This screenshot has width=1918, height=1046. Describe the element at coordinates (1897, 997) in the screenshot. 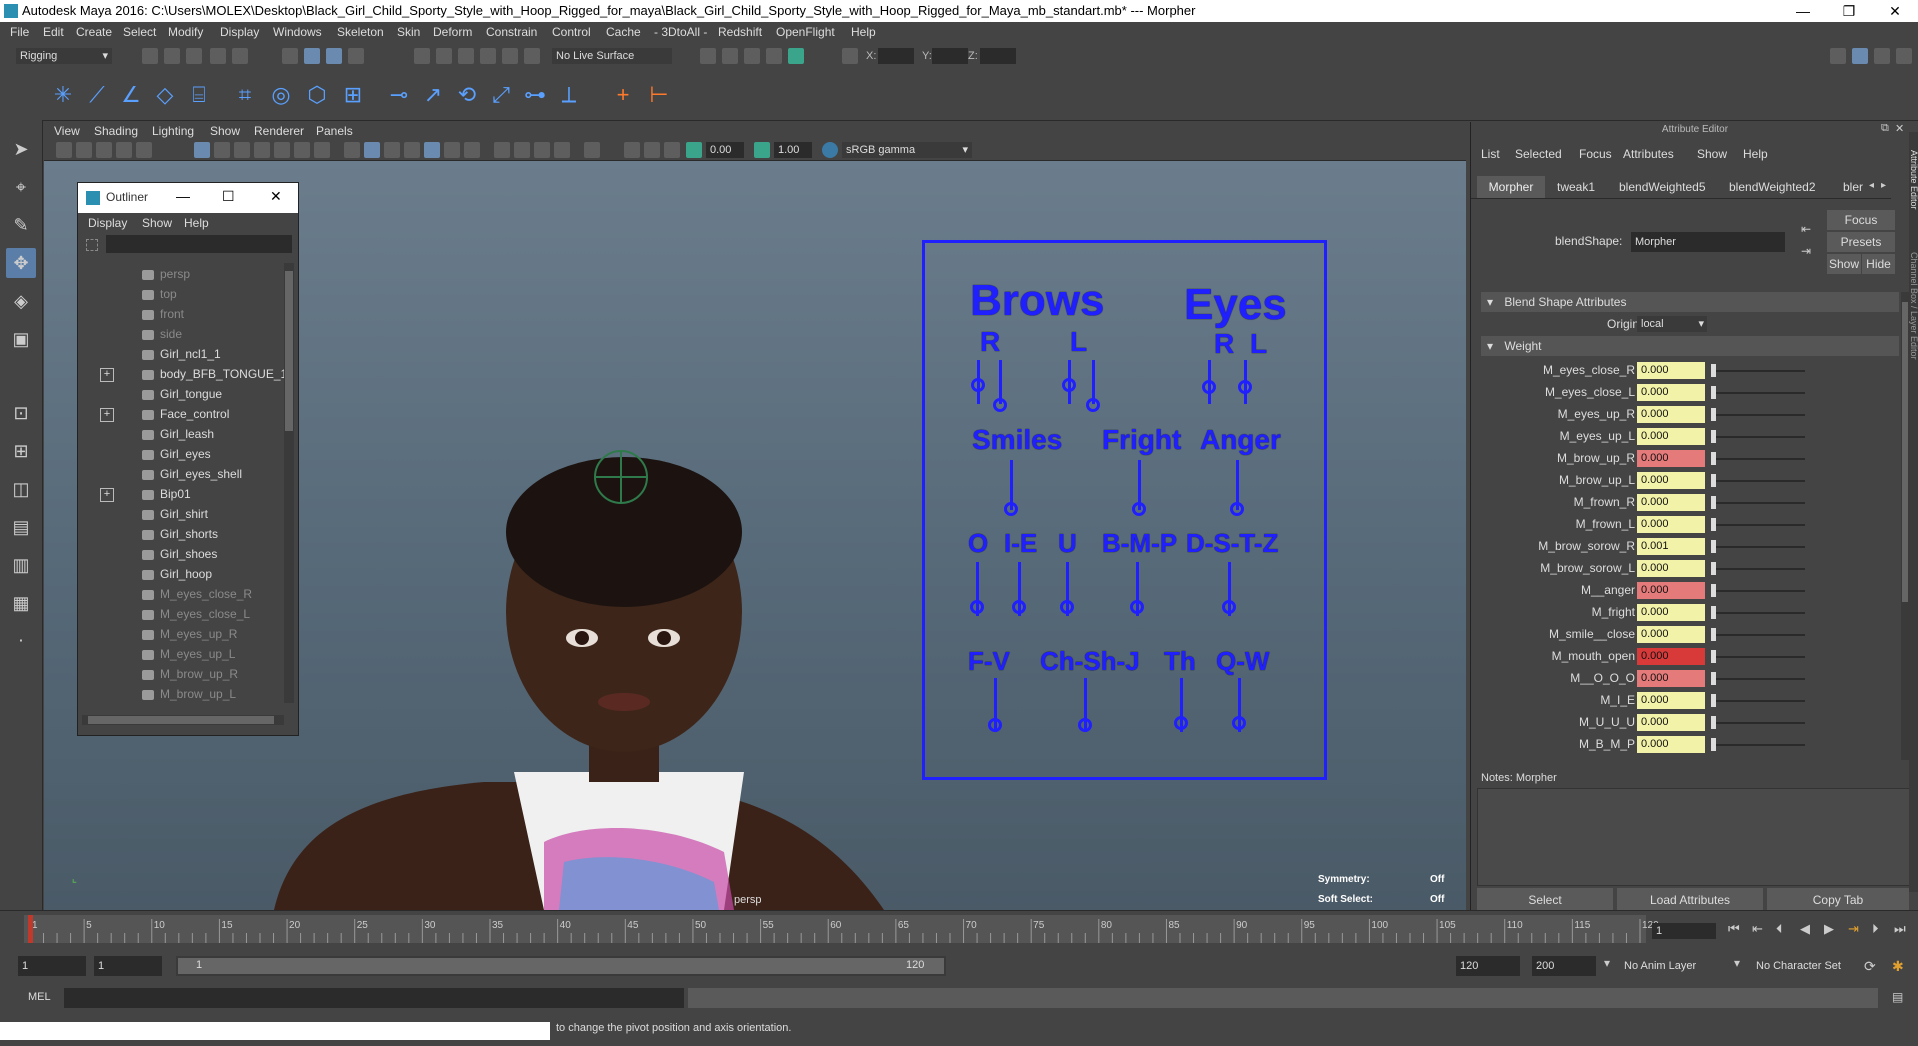

I see `script-editor-icon: ▤` at that location.